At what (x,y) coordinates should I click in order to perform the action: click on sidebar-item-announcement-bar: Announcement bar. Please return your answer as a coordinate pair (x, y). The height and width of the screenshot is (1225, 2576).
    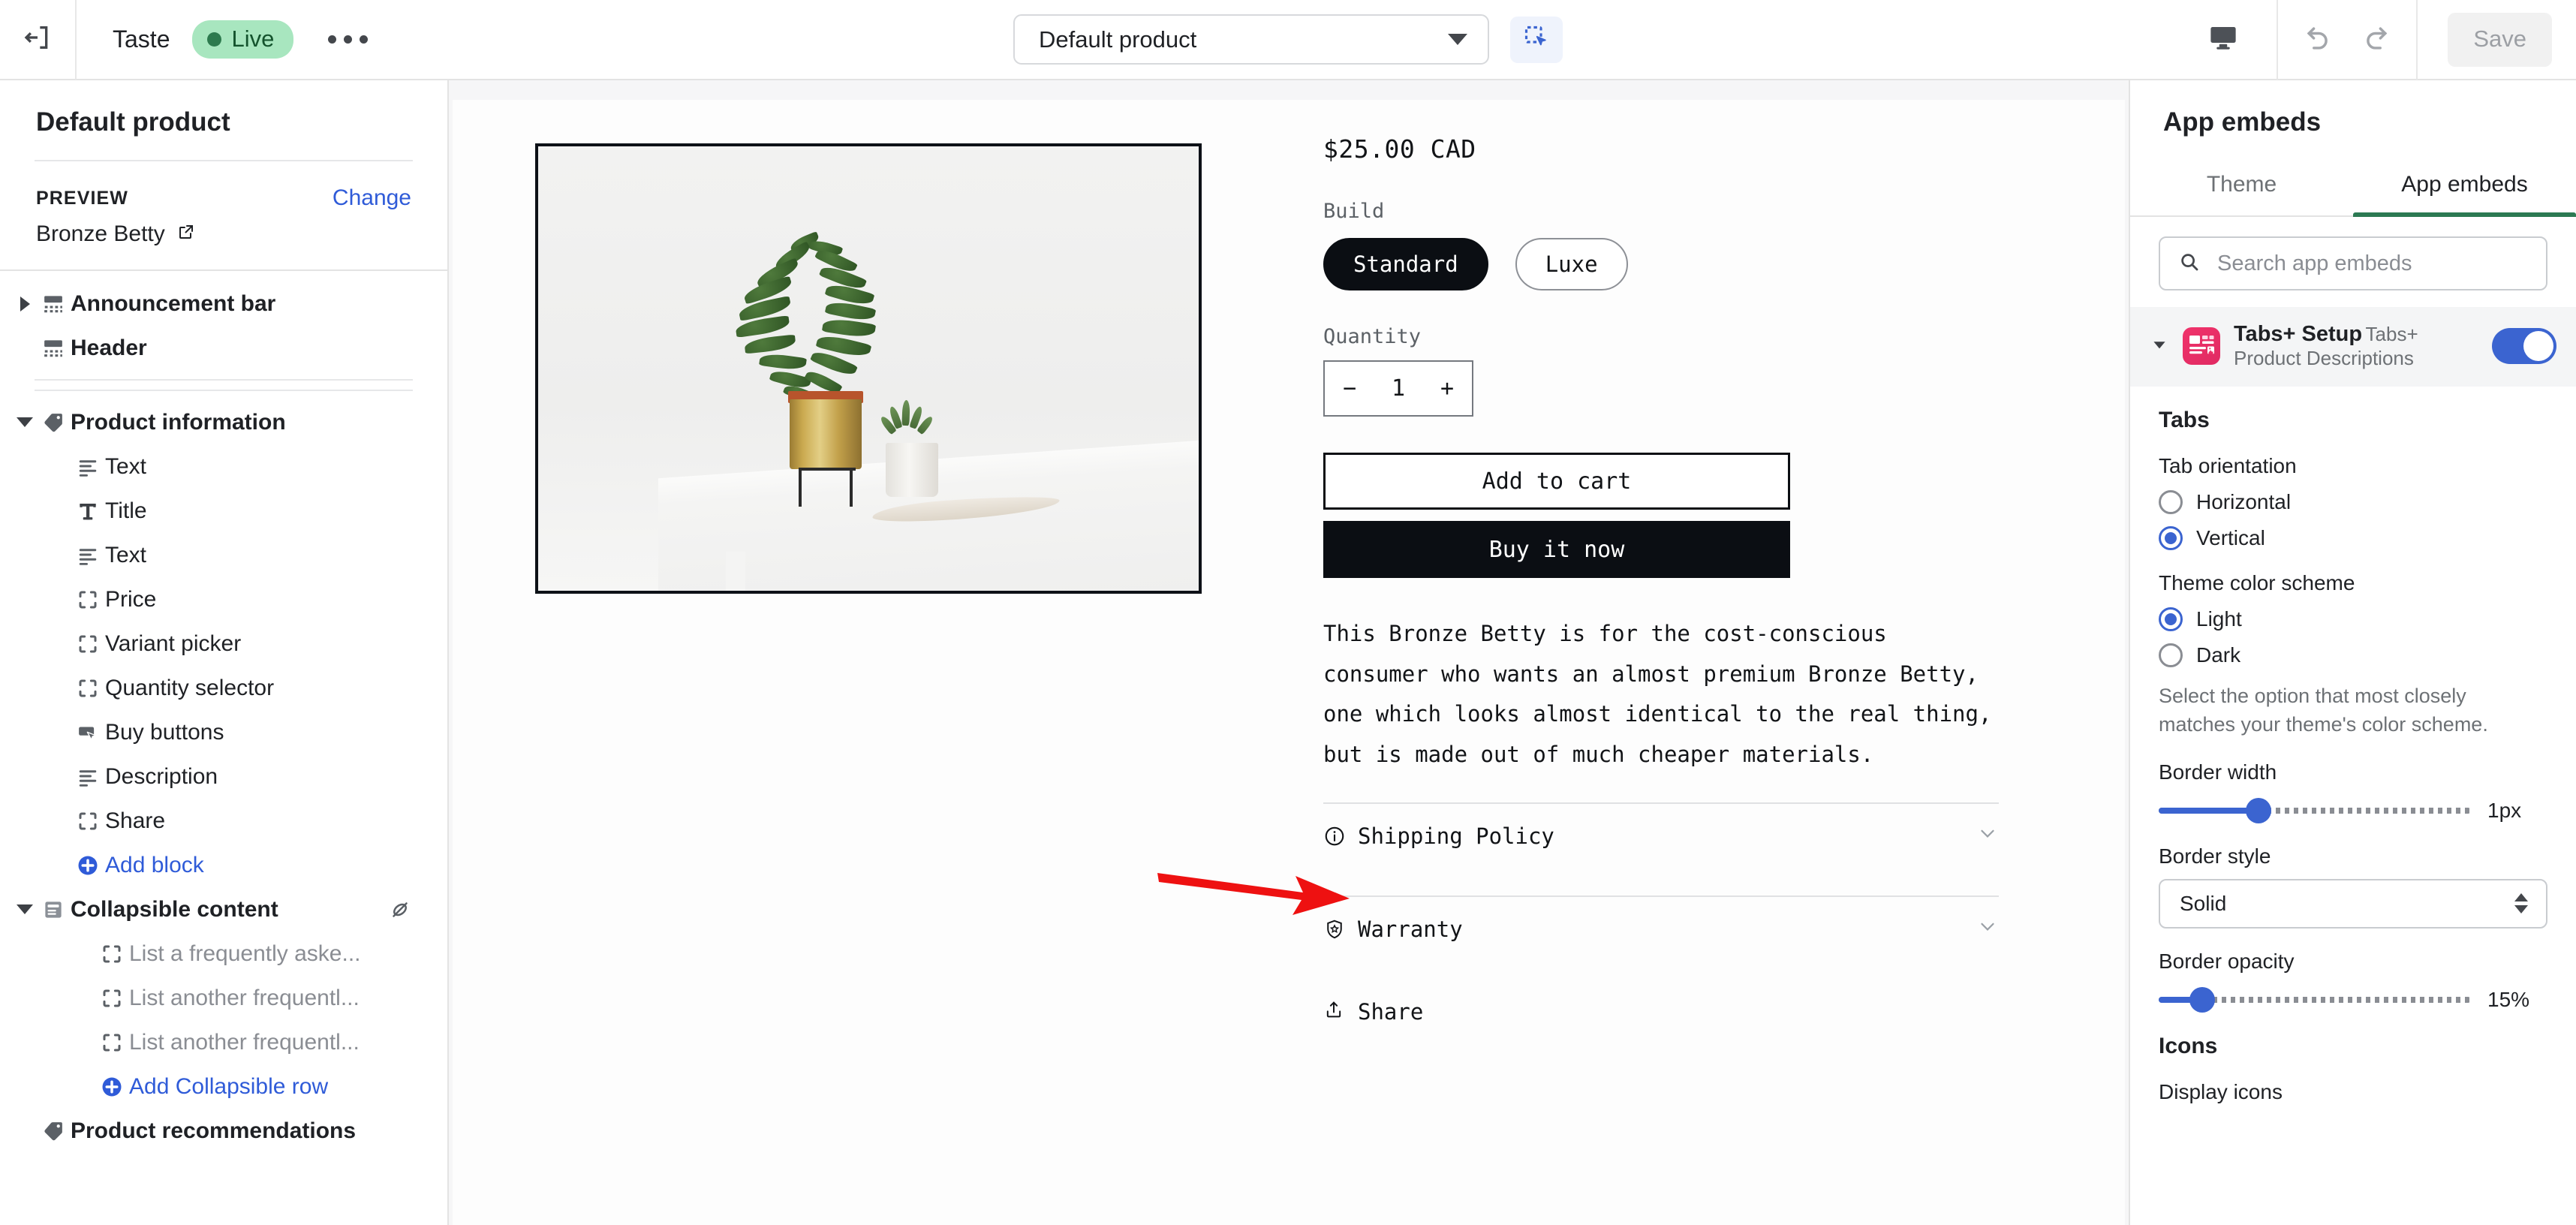
    Looking at the image, I should click on (223, 303).